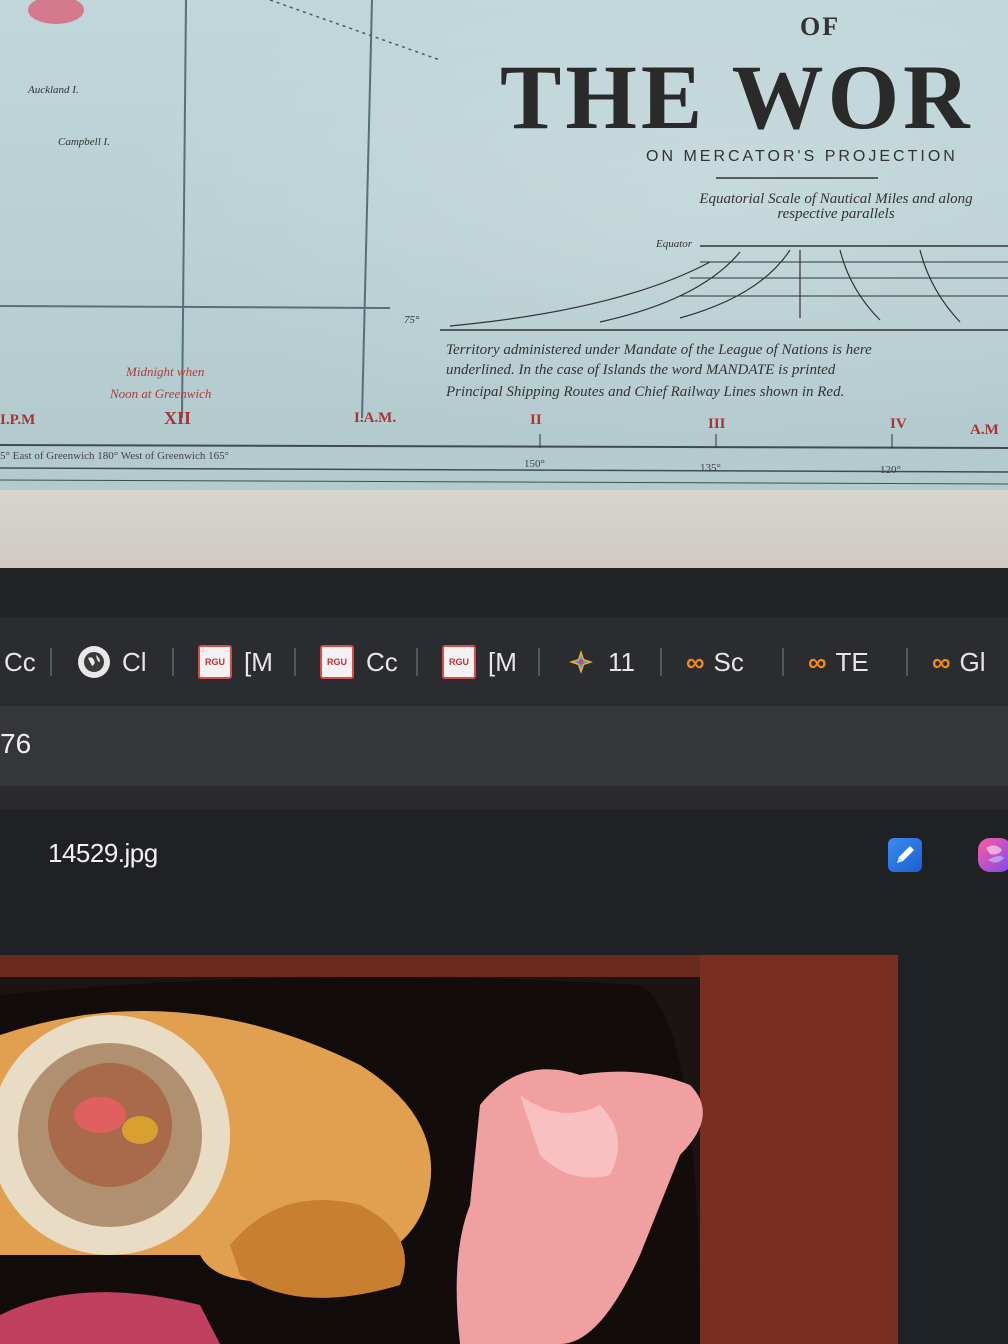 This screenshot has height=1344, width=1008. Describe the element at coordinates (737, 97) in the screenshot. I see `map-title: THE WOR` at that location.